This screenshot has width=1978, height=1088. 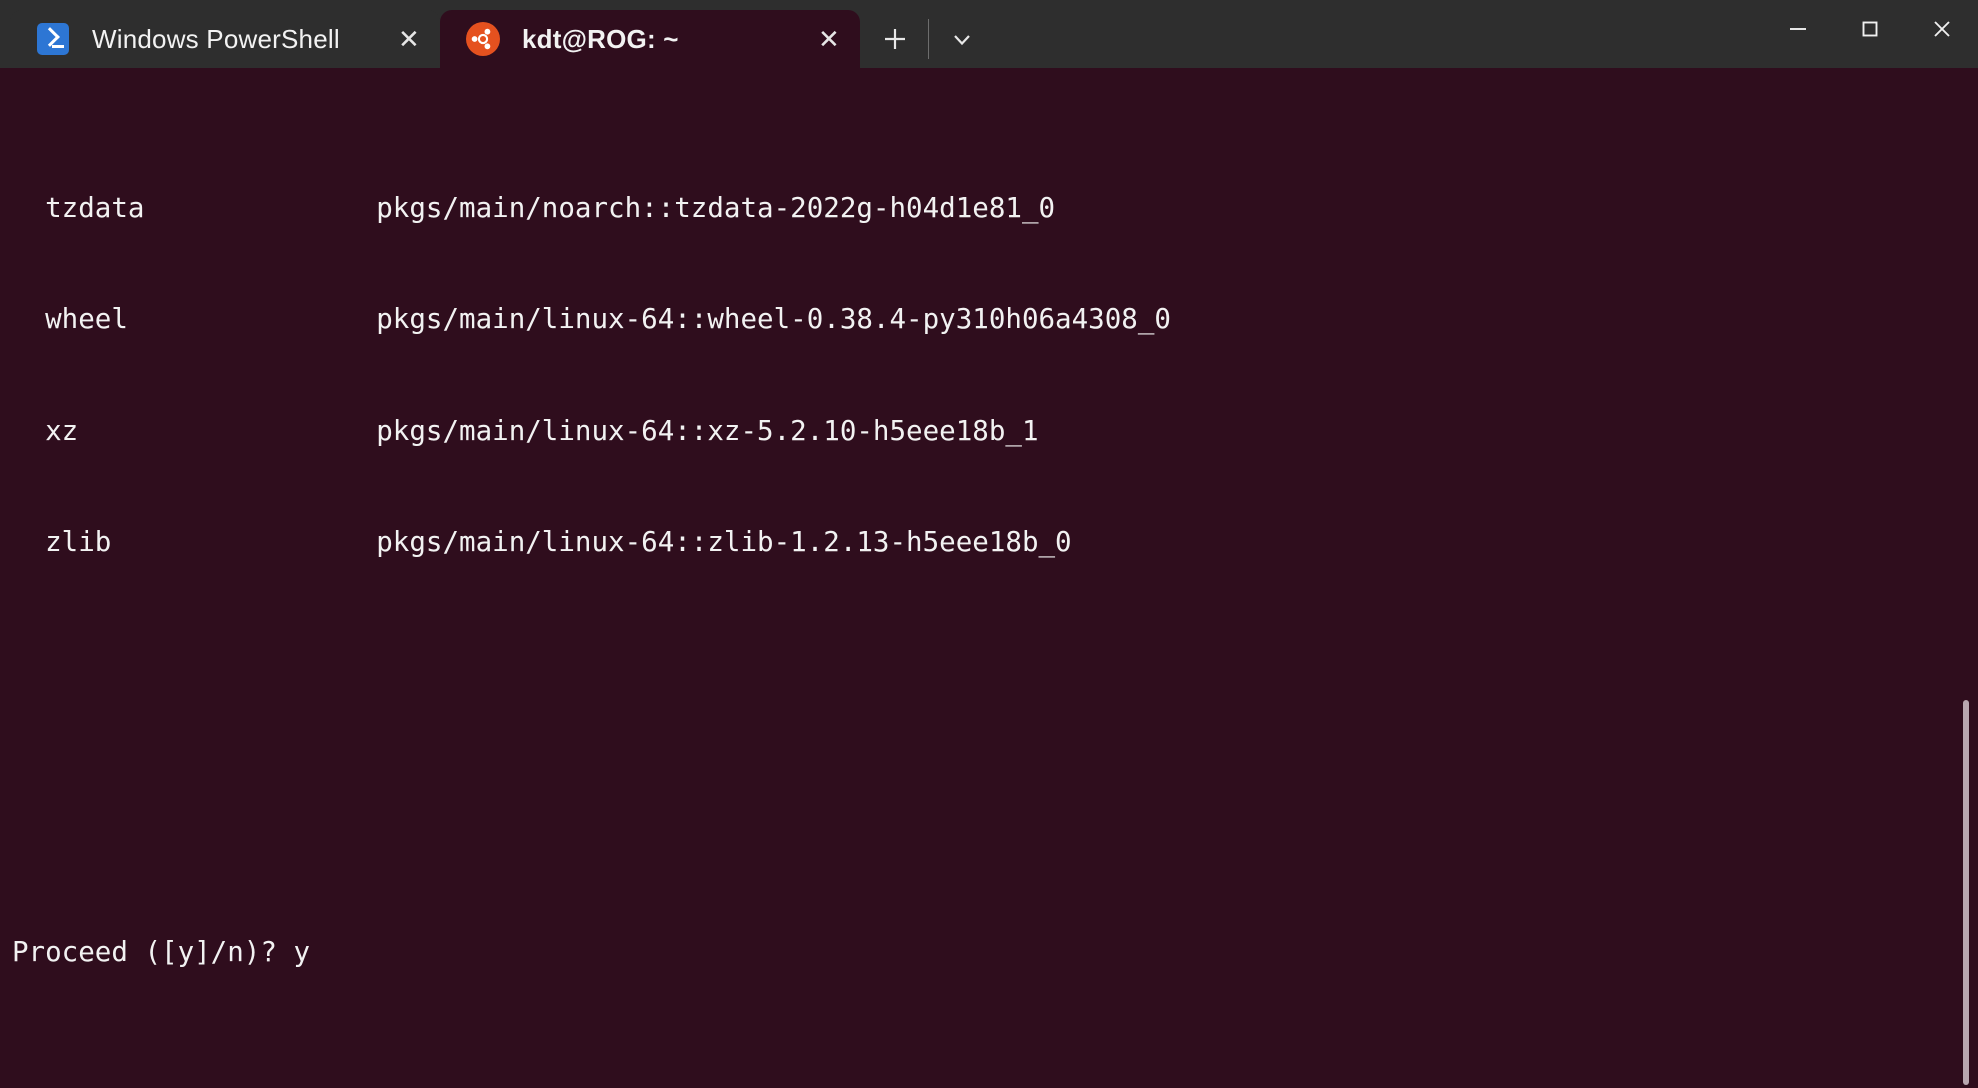 I want to click on plus-icon, so click(x=895, y=39).